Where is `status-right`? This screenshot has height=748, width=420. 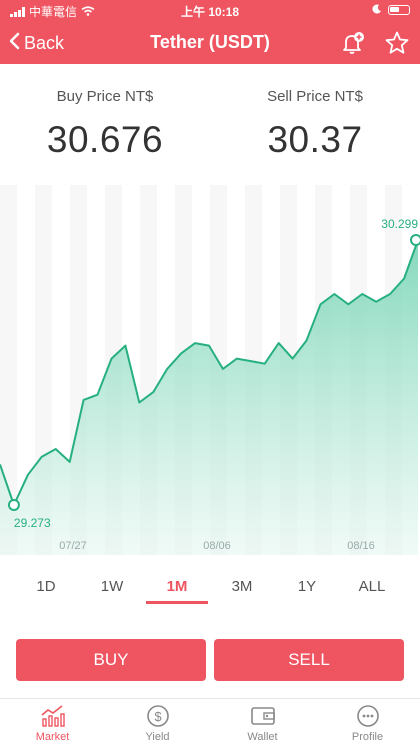 status-right is located at coordinates (391, 10).